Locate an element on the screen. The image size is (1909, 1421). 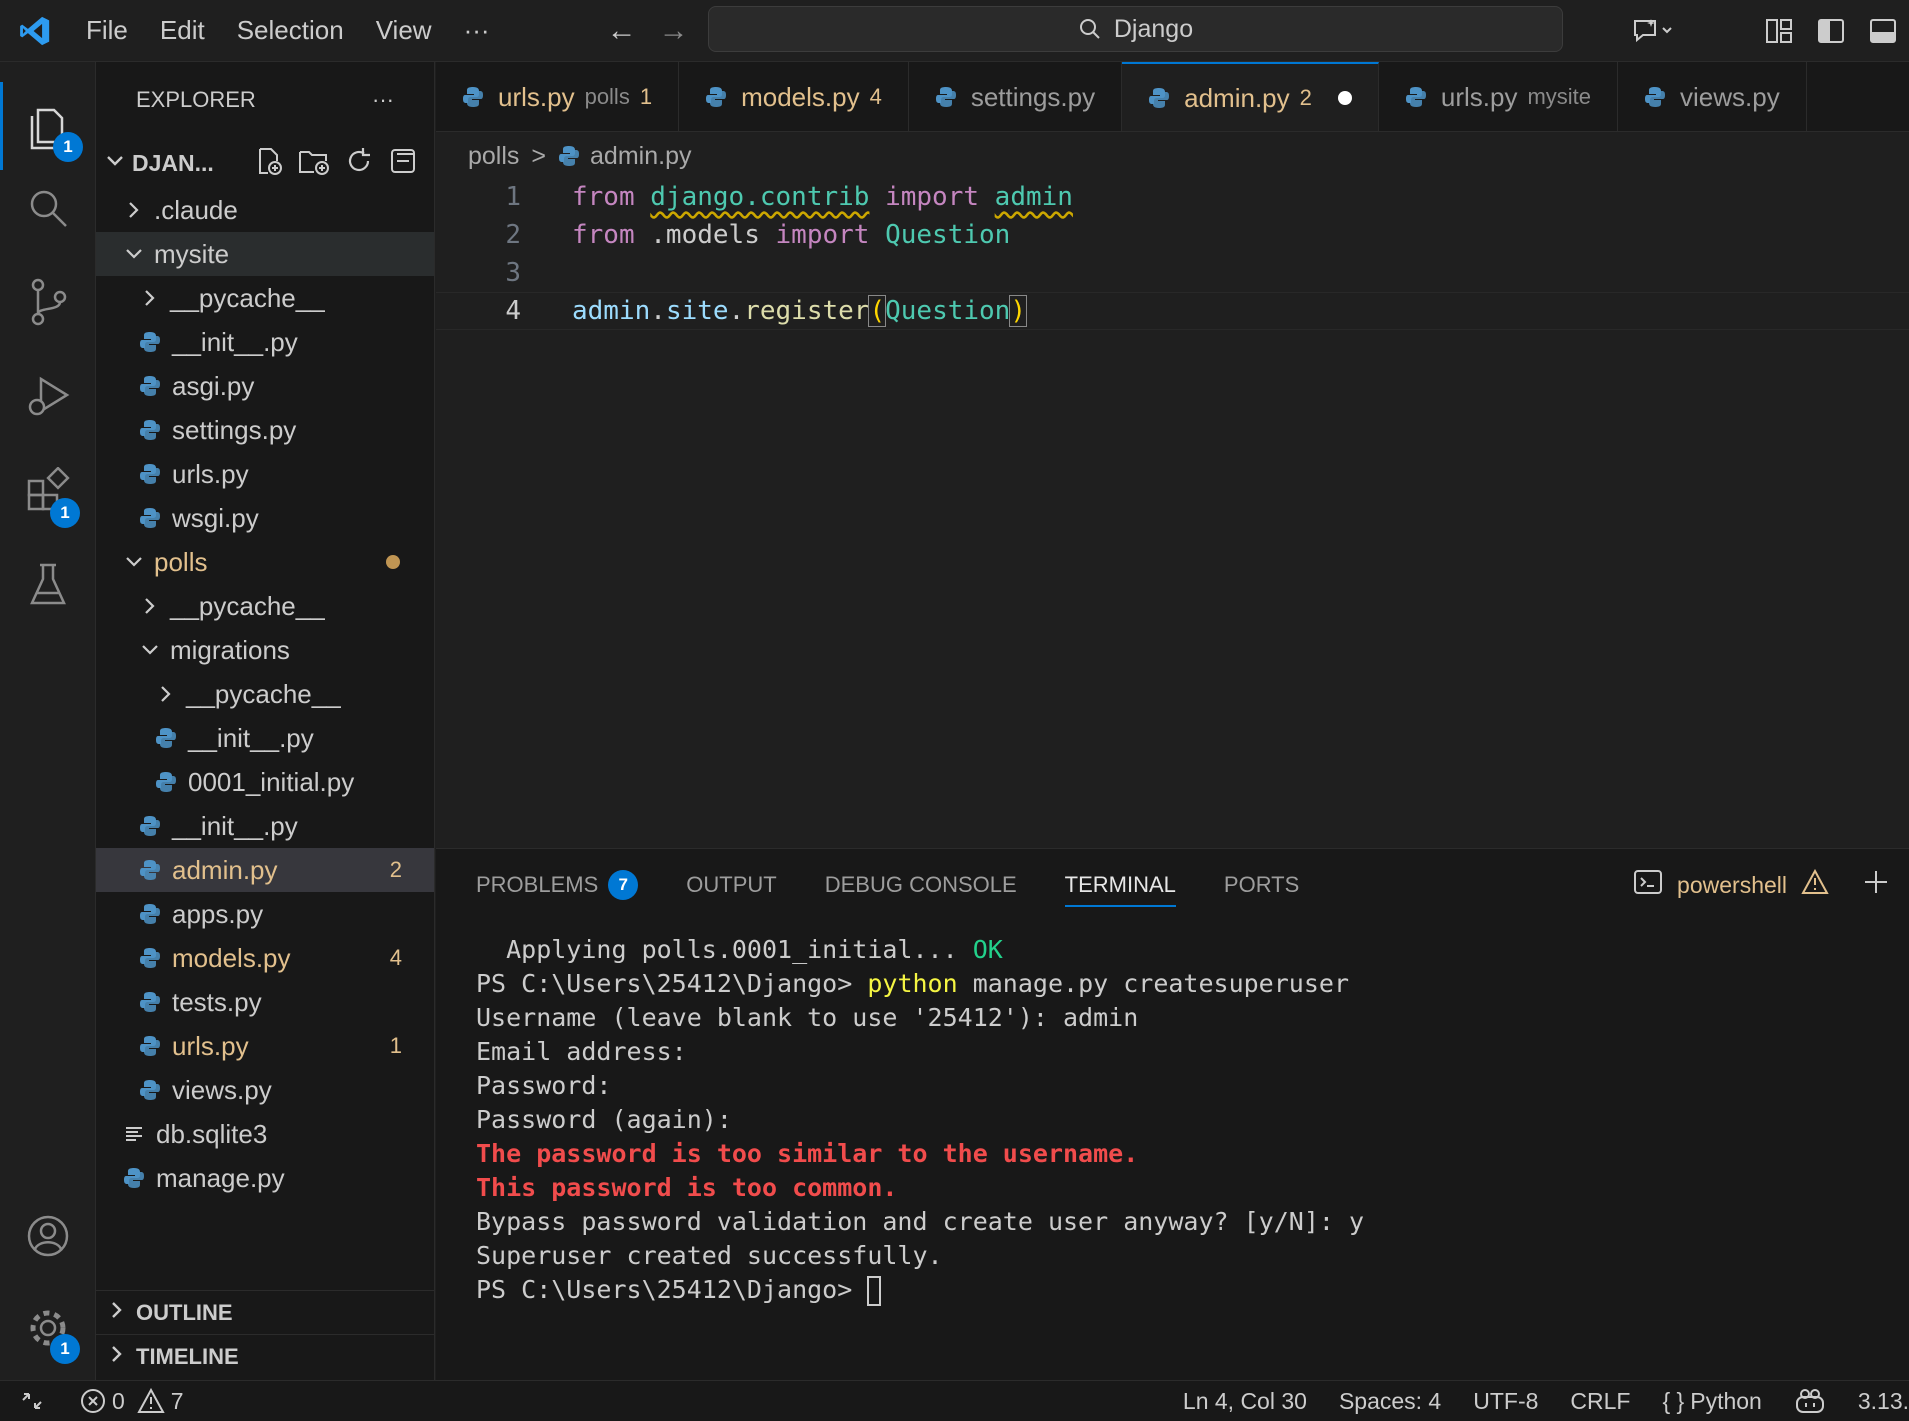
encoding: UTF-8 is located at coordinates (1505, 1401).